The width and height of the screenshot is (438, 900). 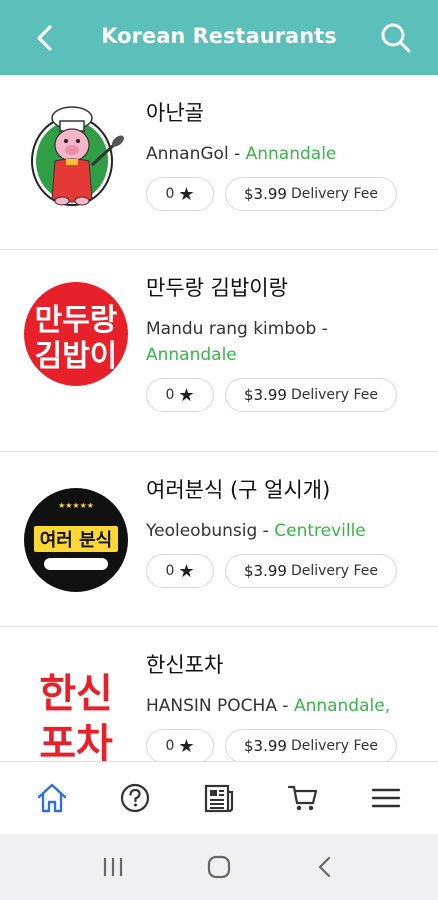 What do you see at coordinates (185, 665) in the screenshot?
I see `restaurant-name-korean: 한신포차` at bounding box center [185, 665].